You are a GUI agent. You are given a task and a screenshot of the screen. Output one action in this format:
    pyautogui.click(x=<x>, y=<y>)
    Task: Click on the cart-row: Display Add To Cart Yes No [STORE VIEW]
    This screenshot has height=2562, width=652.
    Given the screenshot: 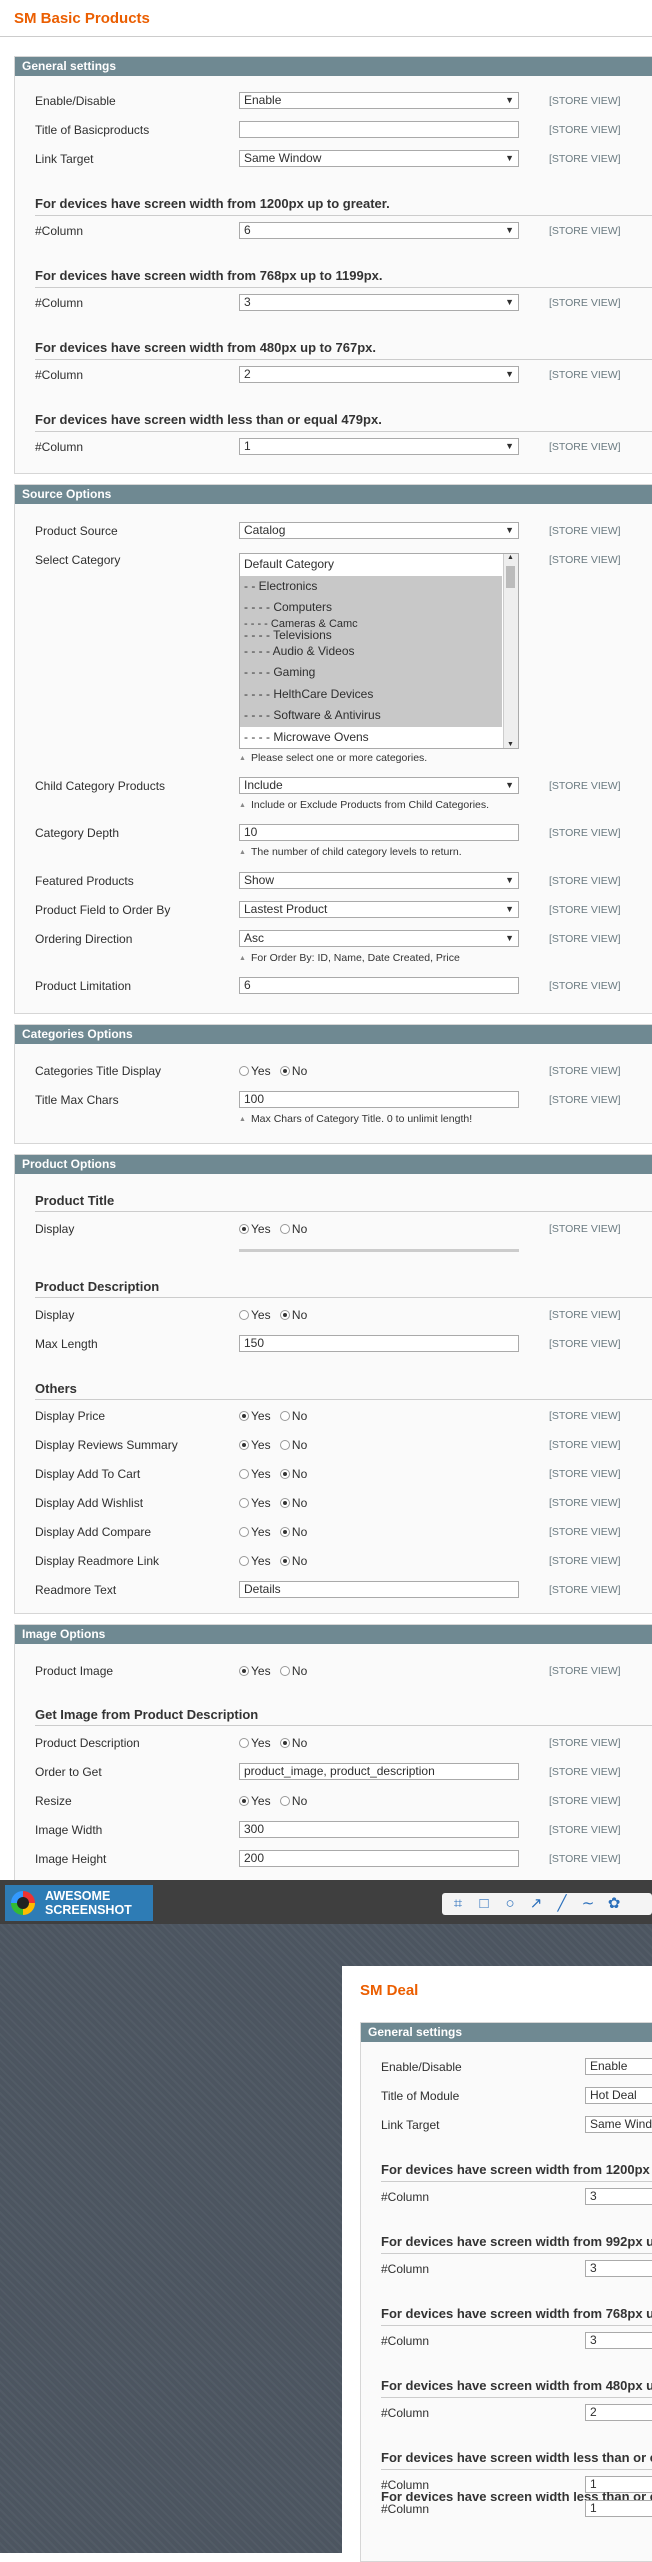 What is the action you would take?
    pyautogui.click(x=333, y=1475)
    